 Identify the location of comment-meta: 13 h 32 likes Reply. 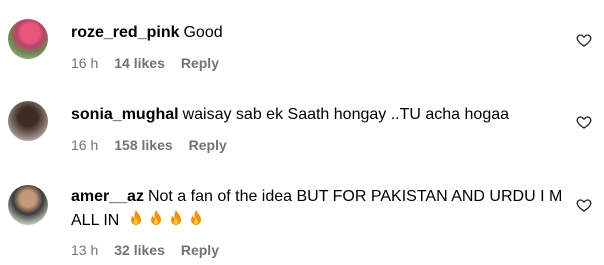
(153, 250).